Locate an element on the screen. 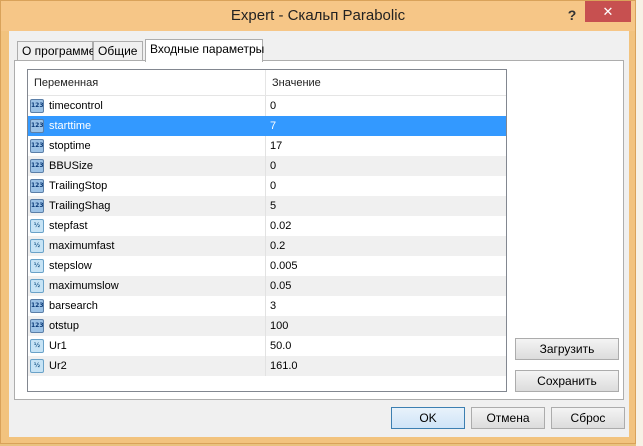 The image size is (643, 446). parameter-name: Ur2 is located at coordinates (58, 366).